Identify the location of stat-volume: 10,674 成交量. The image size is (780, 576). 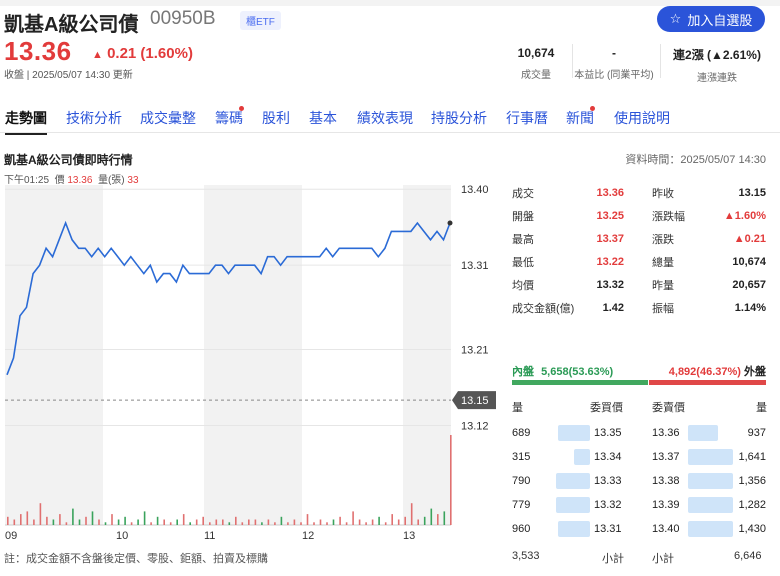
(536, 63).